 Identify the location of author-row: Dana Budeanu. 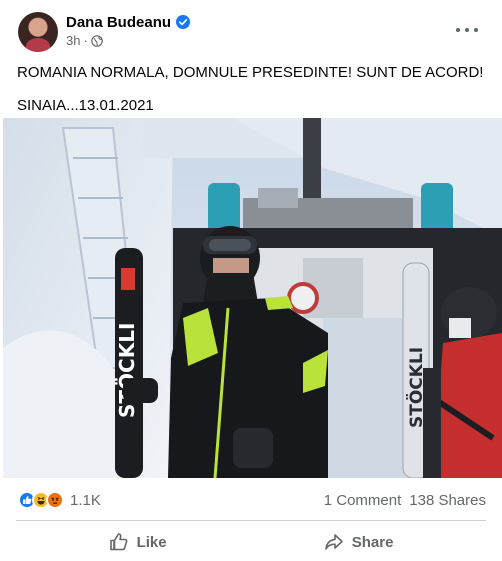
(128, 22).